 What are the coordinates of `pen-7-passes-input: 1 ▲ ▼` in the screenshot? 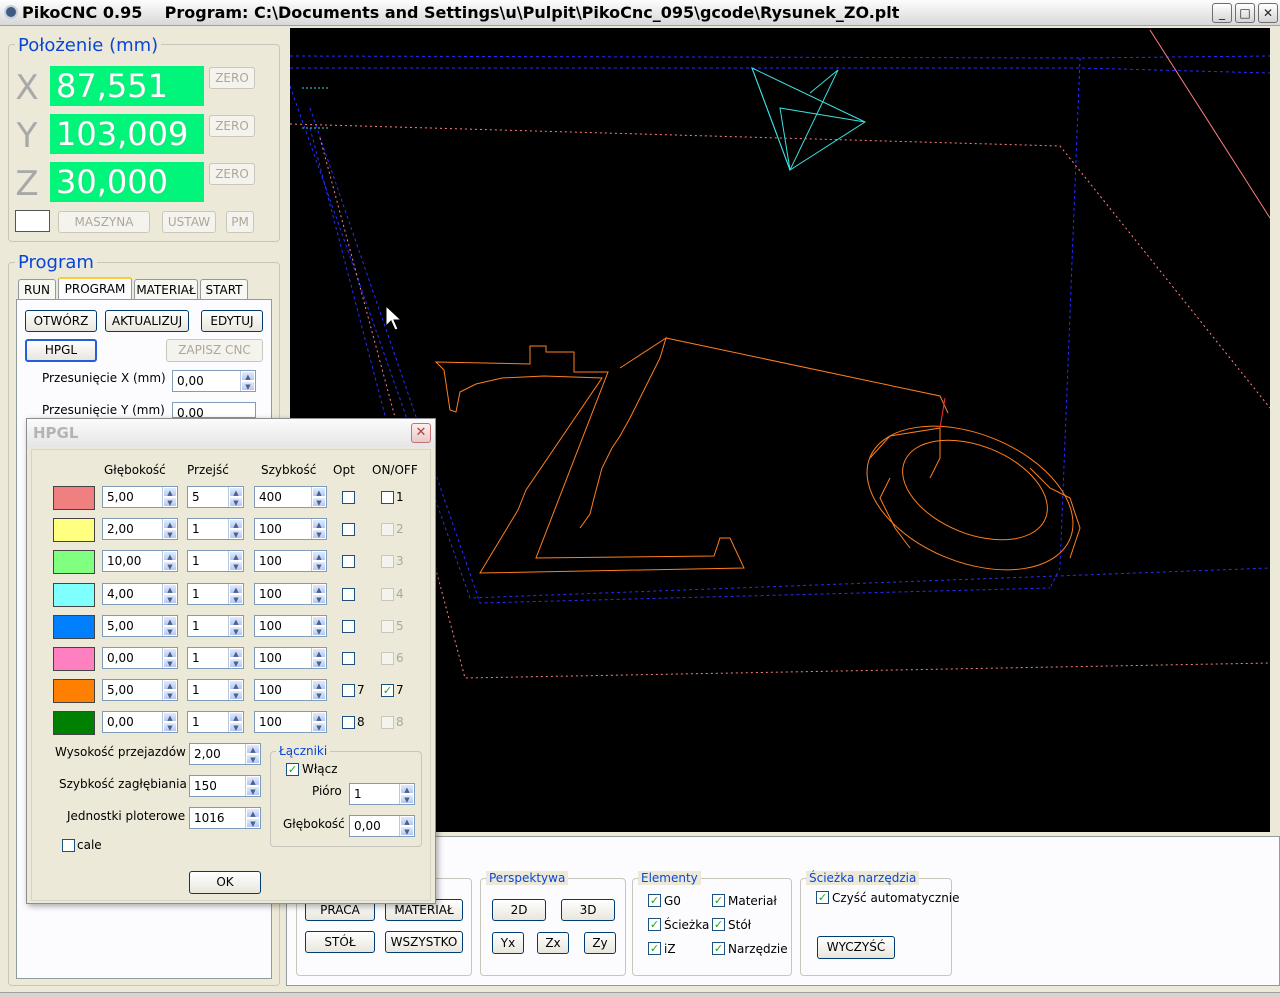 It's located at (215, 690).